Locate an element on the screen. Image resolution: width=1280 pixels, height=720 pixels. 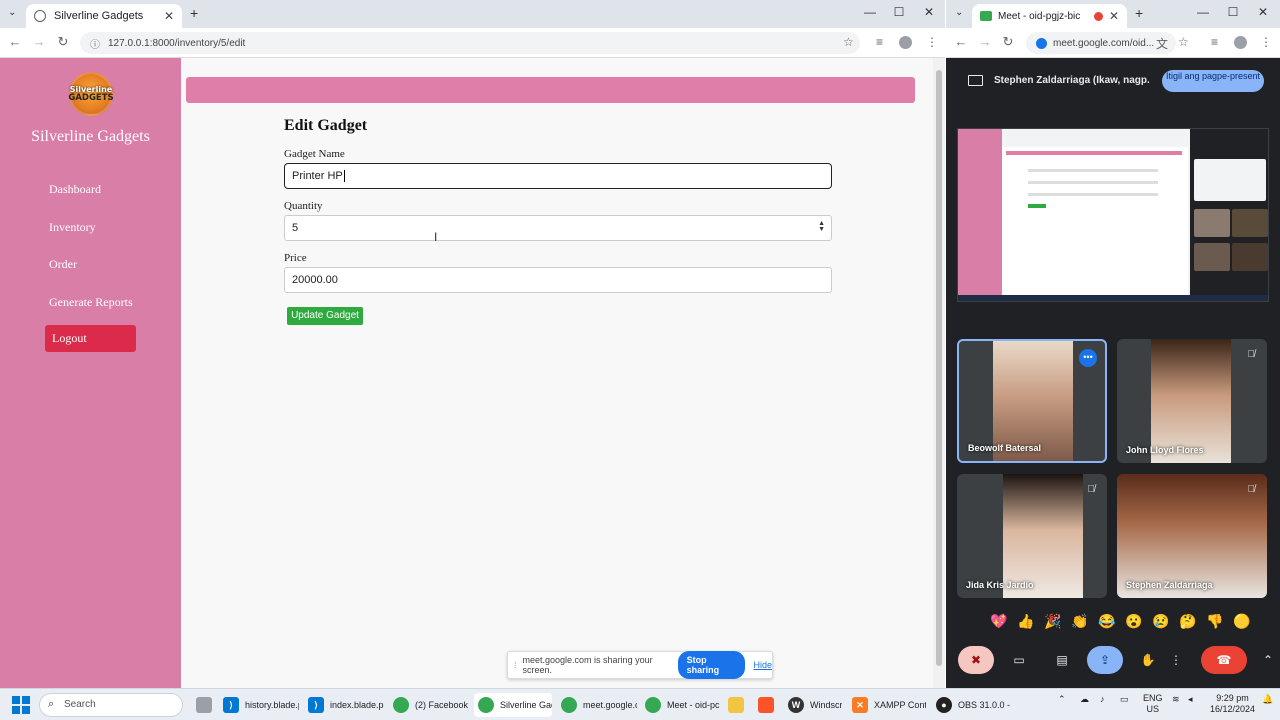
sidebar-item-dashboard: Dashboard is located at coordinates (75, 189).